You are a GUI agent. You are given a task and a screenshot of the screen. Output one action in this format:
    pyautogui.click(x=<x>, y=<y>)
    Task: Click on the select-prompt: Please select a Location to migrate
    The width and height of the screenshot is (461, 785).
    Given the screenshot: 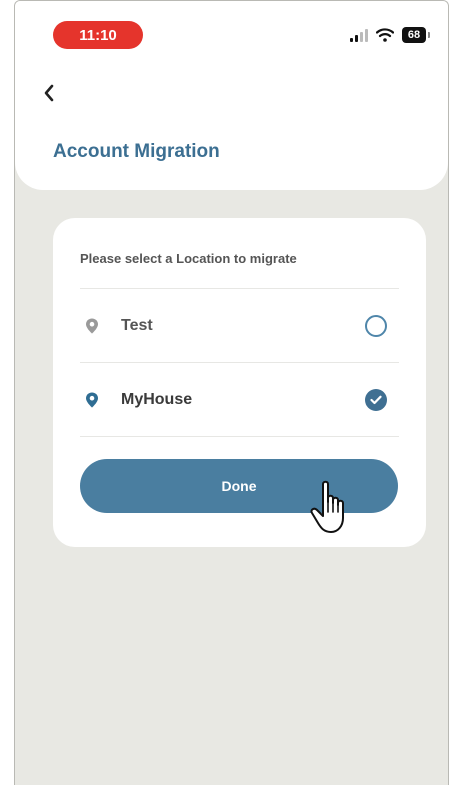 What is the action you would take?
    pyautogui.click(x=188, y=258)
    